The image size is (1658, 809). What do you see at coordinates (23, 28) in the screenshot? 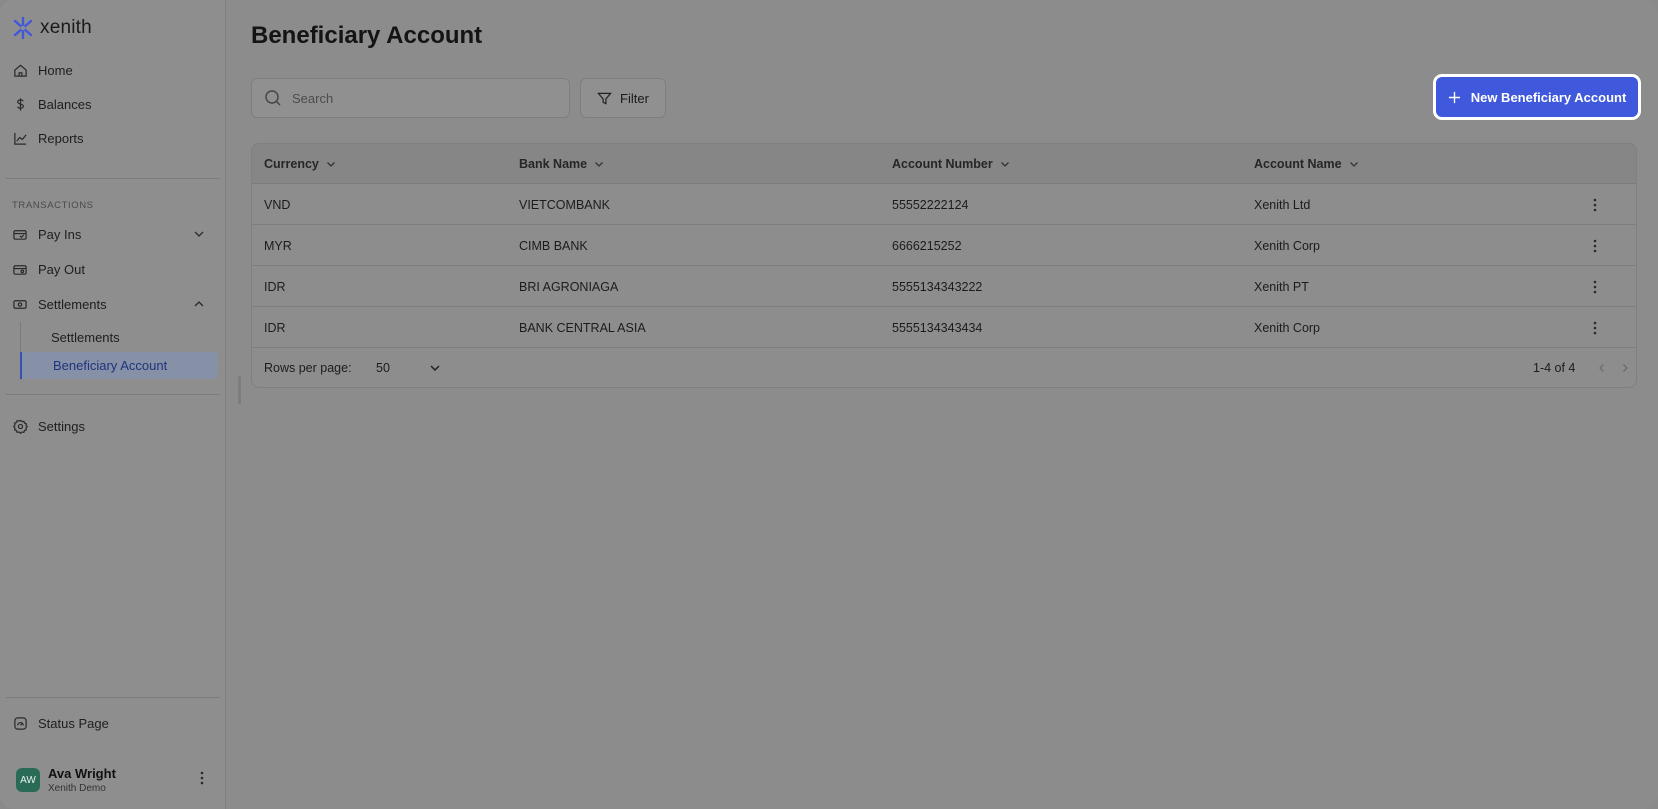
I see `xenith-logo-icon` at bounding box center [23, 28].